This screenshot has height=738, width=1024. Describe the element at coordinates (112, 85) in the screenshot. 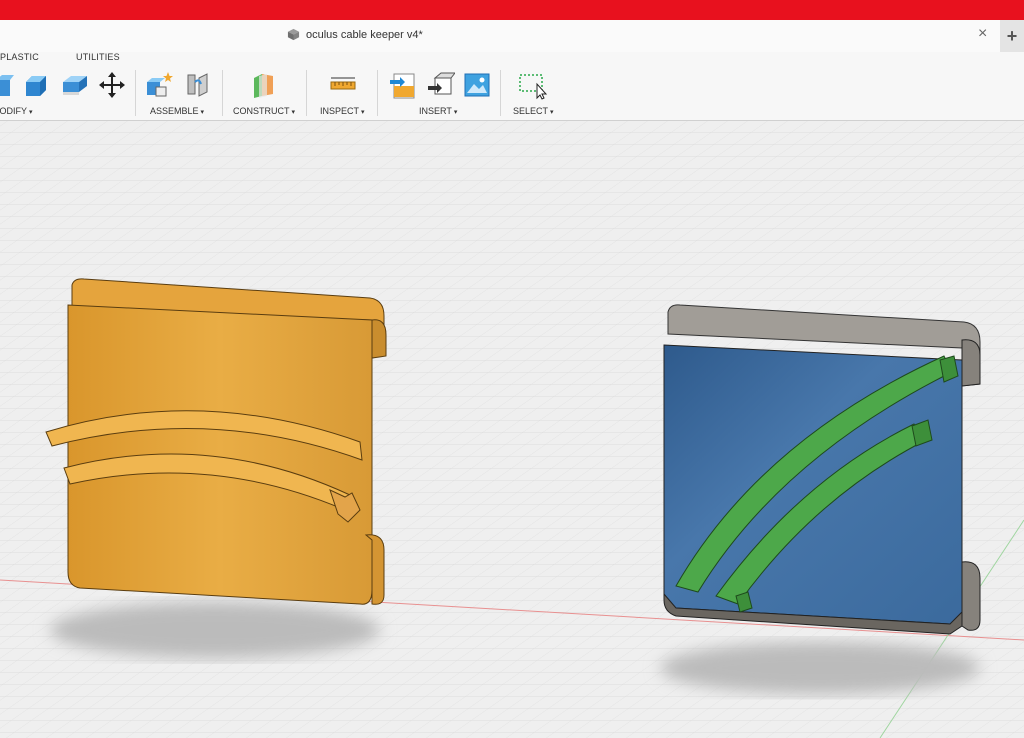

I see `move-icon` at that location.